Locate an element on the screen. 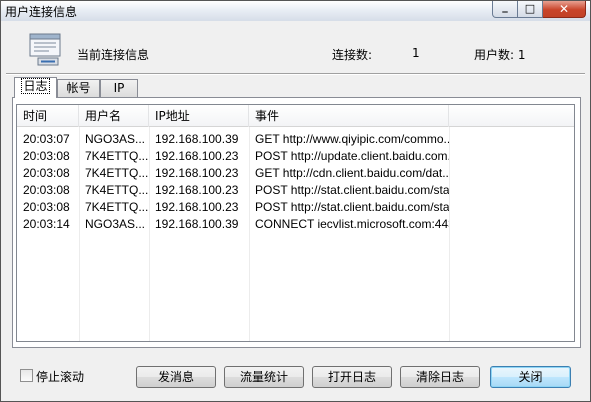  maximize-button: □ is located at coordinates (530, 9).